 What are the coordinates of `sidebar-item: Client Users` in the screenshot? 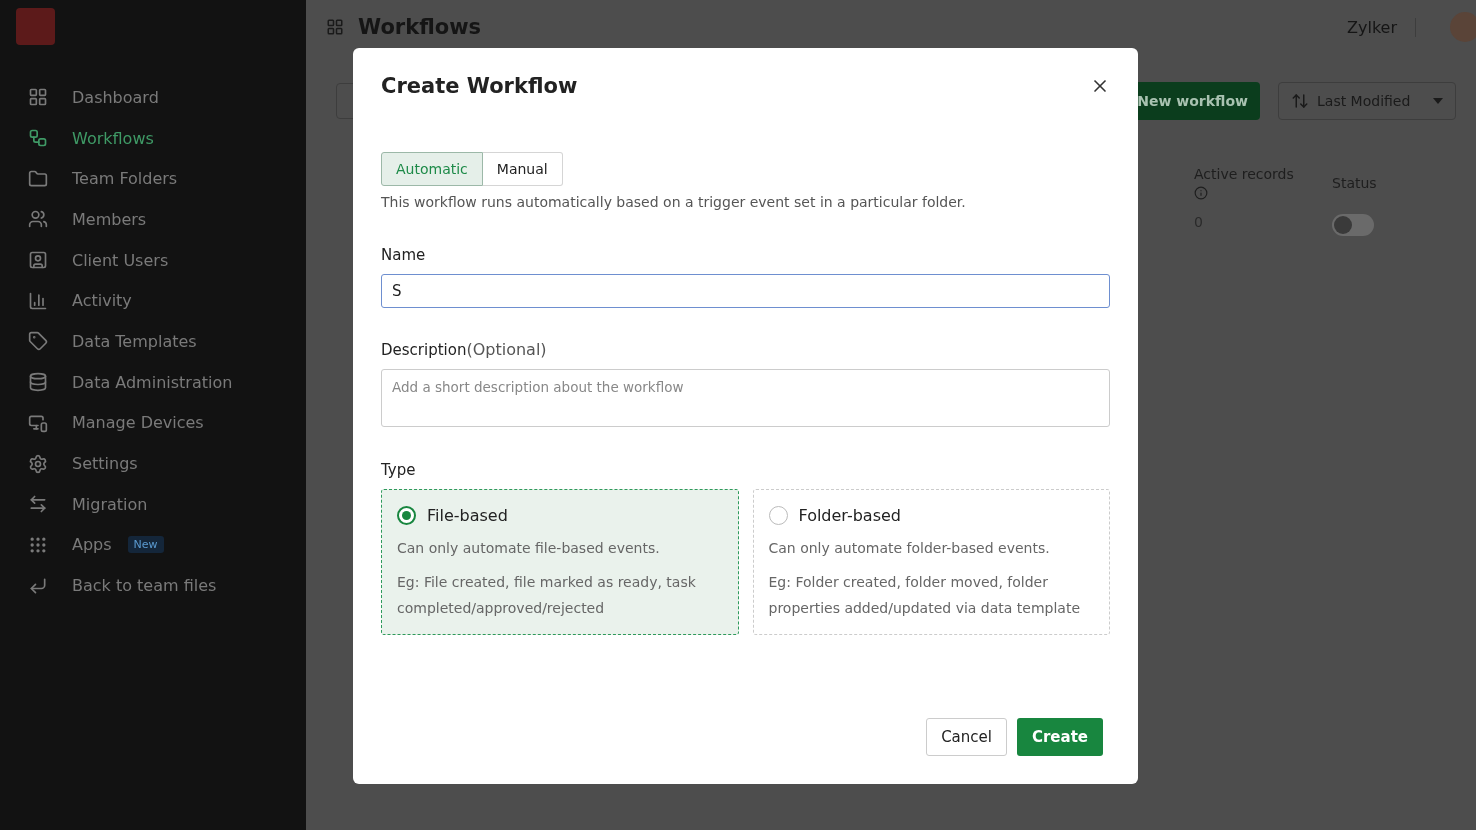 It's located at (161, 260).